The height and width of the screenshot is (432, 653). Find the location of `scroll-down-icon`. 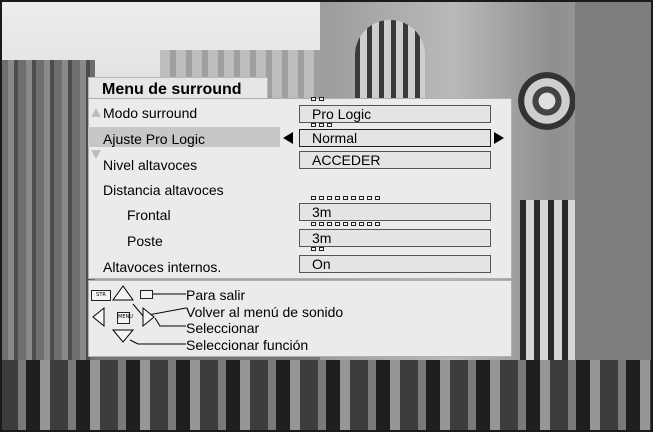

scroll-down-icon is located at coordinates (96, 154).